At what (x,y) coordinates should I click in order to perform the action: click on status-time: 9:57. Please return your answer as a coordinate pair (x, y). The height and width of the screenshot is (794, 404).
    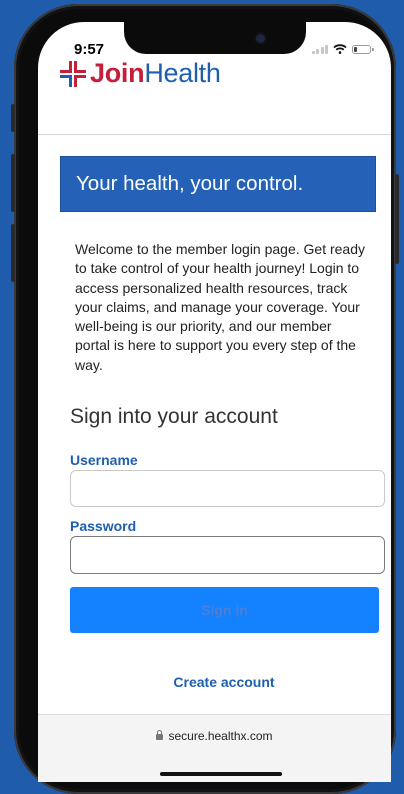
    Looking at the image, I should click on (89, 49).